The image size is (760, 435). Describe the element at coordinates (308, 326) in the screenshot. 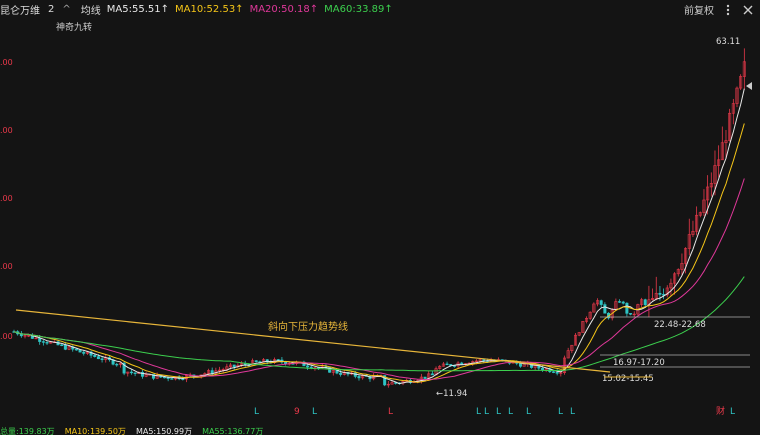

I see `trendline-label: 斜向下压力趋势线` at that location.